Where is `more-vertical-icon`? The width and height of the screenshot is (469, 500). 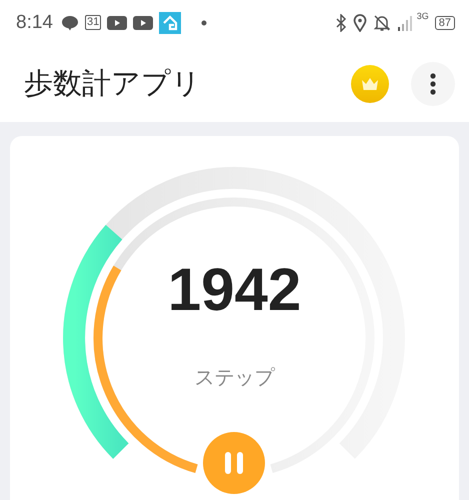
more-vertical-icon is located at coordinates (433, 83).